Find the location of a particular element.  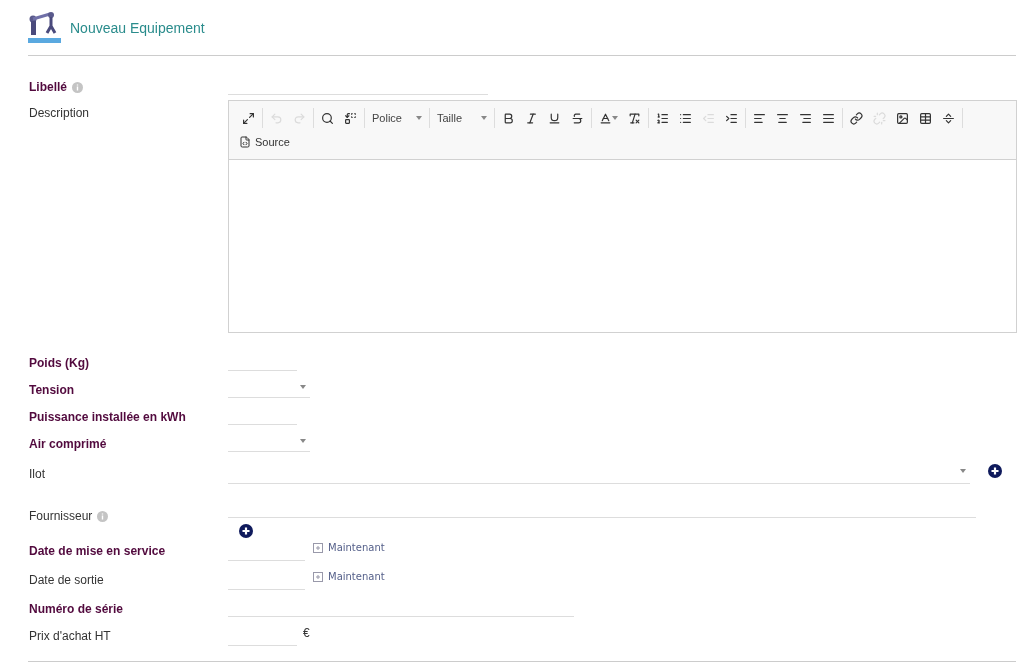

page-title: Nouveau Equipement is located at coordinates (137, 27).